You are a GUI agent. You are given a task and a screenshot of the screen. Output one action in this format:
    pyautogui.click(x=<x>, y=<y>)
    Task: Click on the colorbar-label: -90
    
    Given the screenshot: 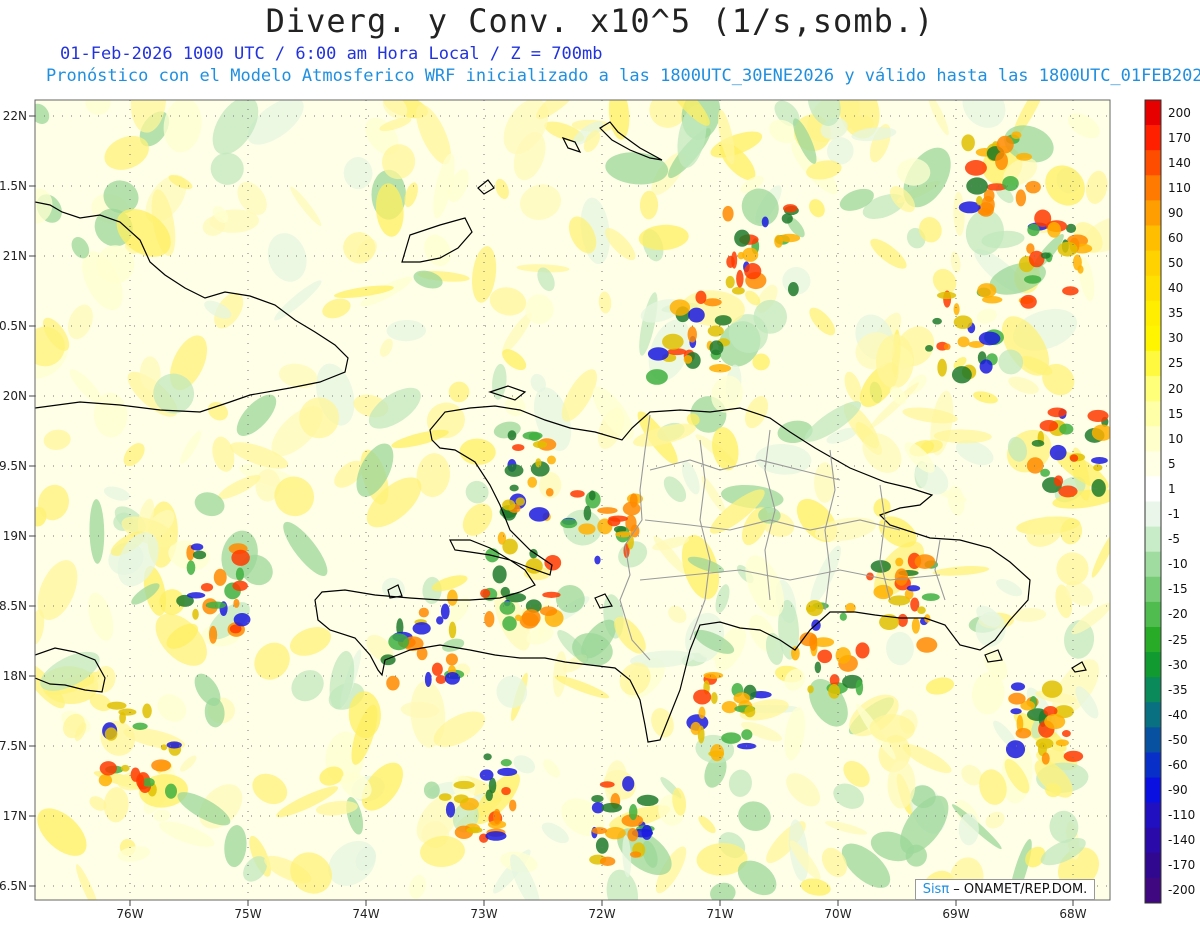 What is the action you would take?
    pyautogui.click(x=1178, y=790)
    